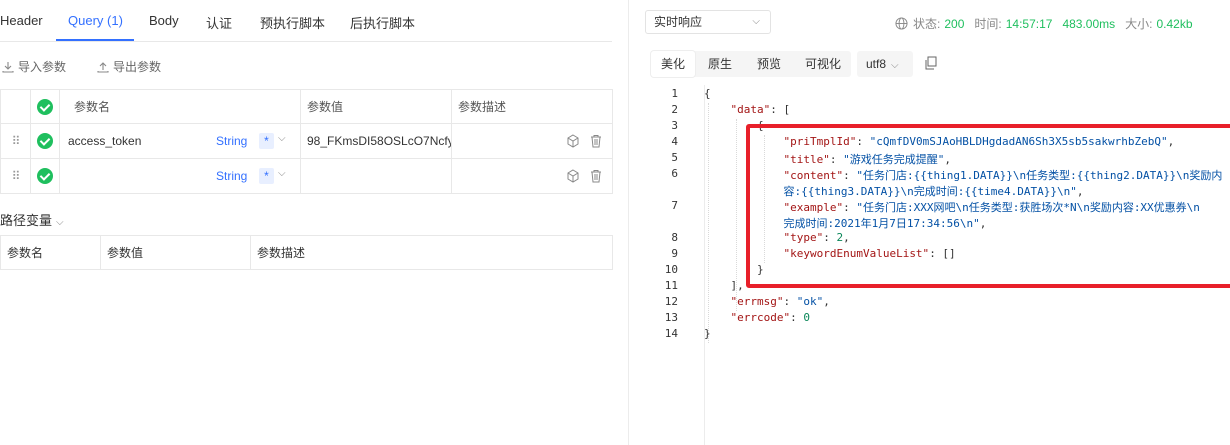 The width and height of the screenshot is (1230, 445). Describe the element at coordinates (674, 141) in the screenshot. I see `line-number: 4` at that location.